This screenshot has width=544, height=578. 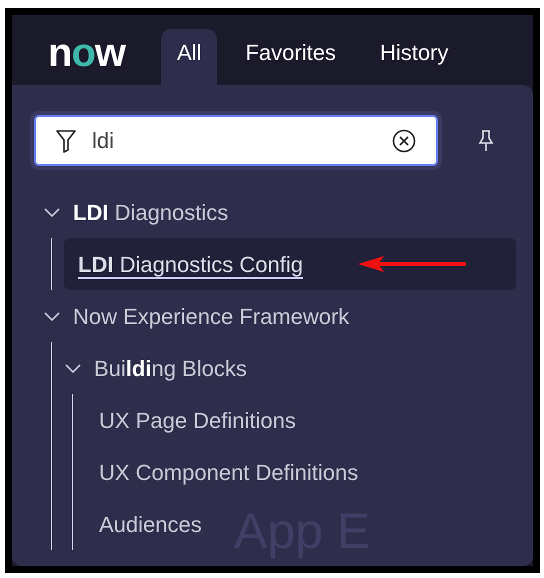 I want to click on tab: All, so click(x=189, y=57).